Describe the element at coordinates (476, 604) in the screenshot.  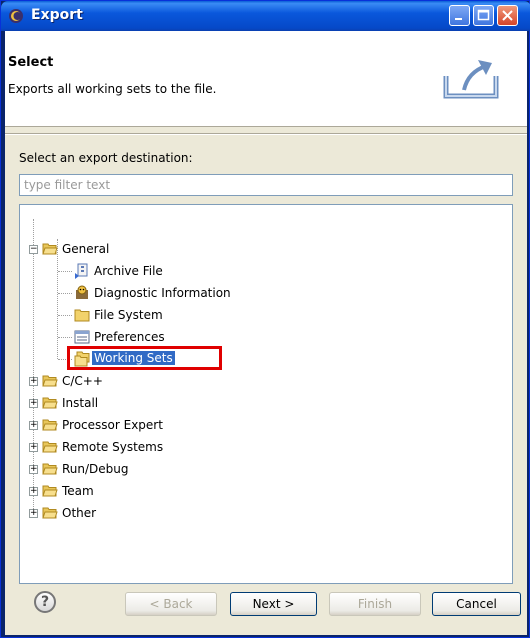
I see `cancel-button: Cancel` at that location.